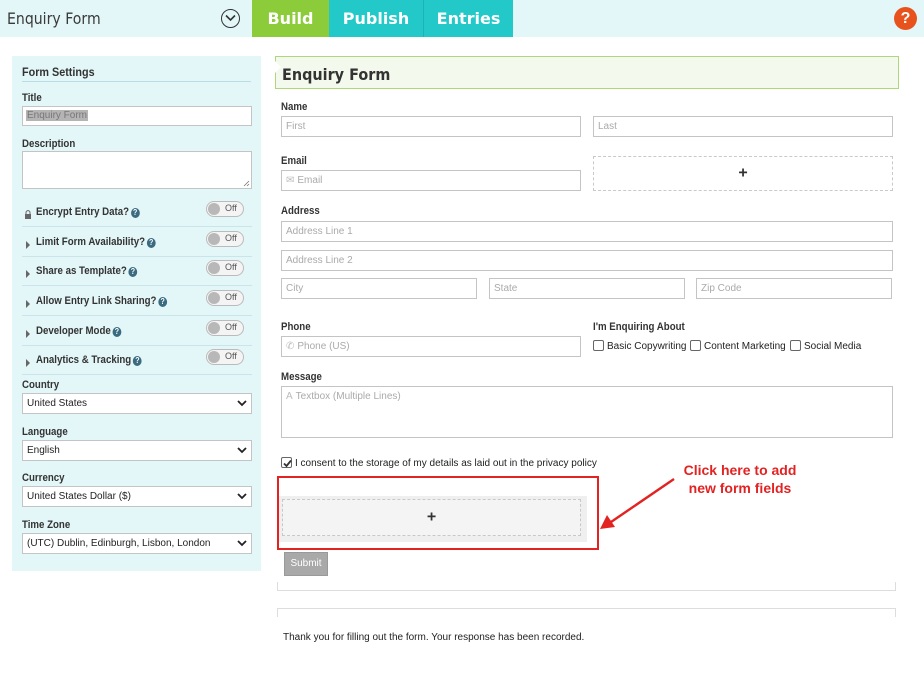  Describe the element at coordinates (49, 144) in the screenshot. I see `description-label: Description` at that location.